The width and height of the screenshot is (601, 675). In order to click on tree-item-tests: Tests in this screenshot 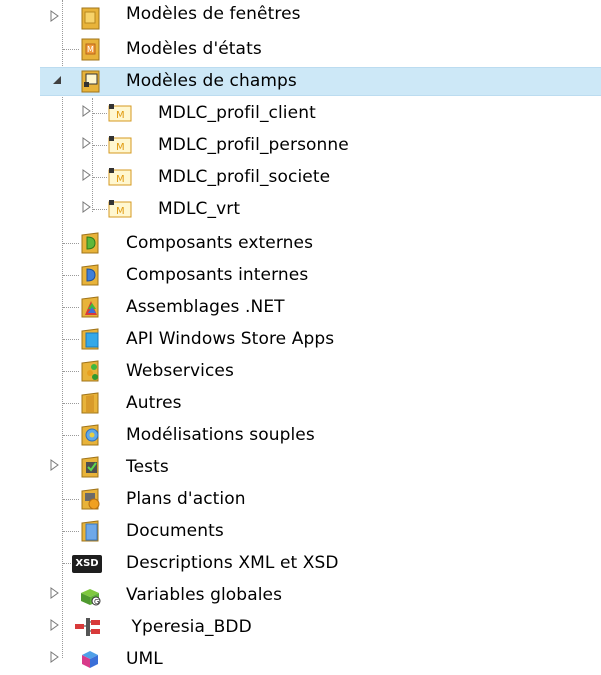, I will do `click(300, 467)`.